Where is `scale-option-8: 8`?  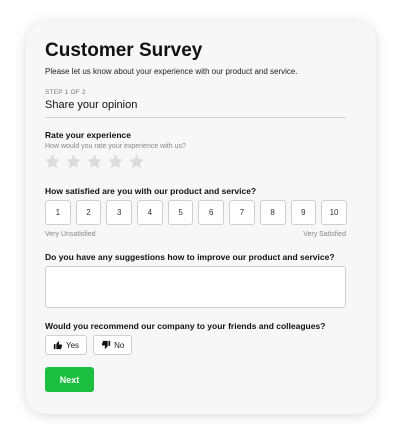 scale-option-8: 8 is located at coordinates (272, 212).